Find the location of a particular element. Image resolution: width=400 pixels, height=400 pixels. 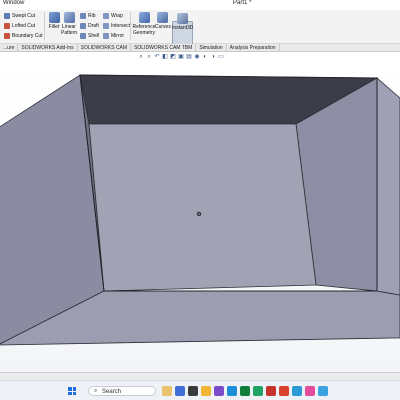

shell-label: Shell is located at coordinates (94, 36).